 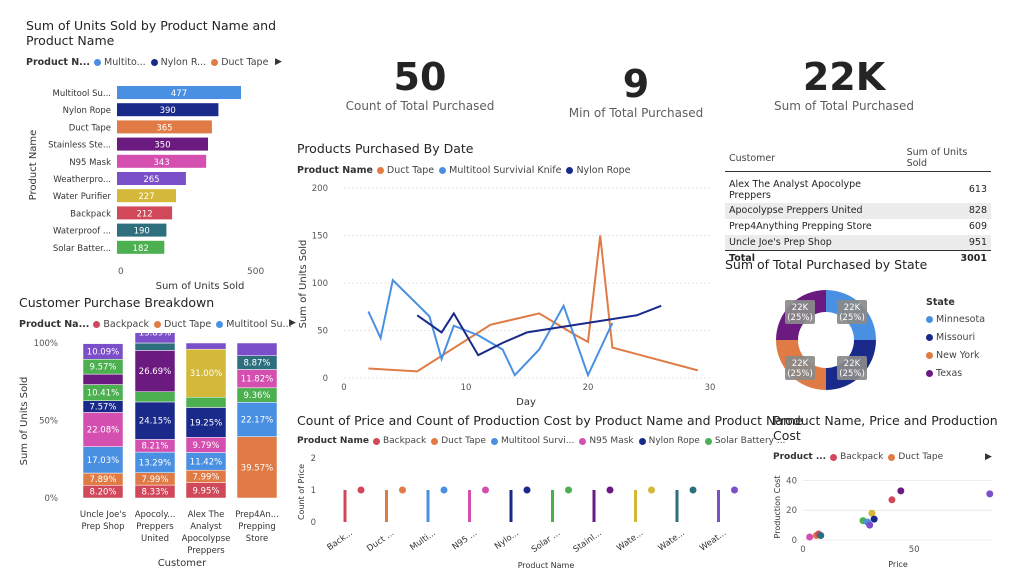 I want to click on units-bar-label: 265, so click(x=151, y=180).